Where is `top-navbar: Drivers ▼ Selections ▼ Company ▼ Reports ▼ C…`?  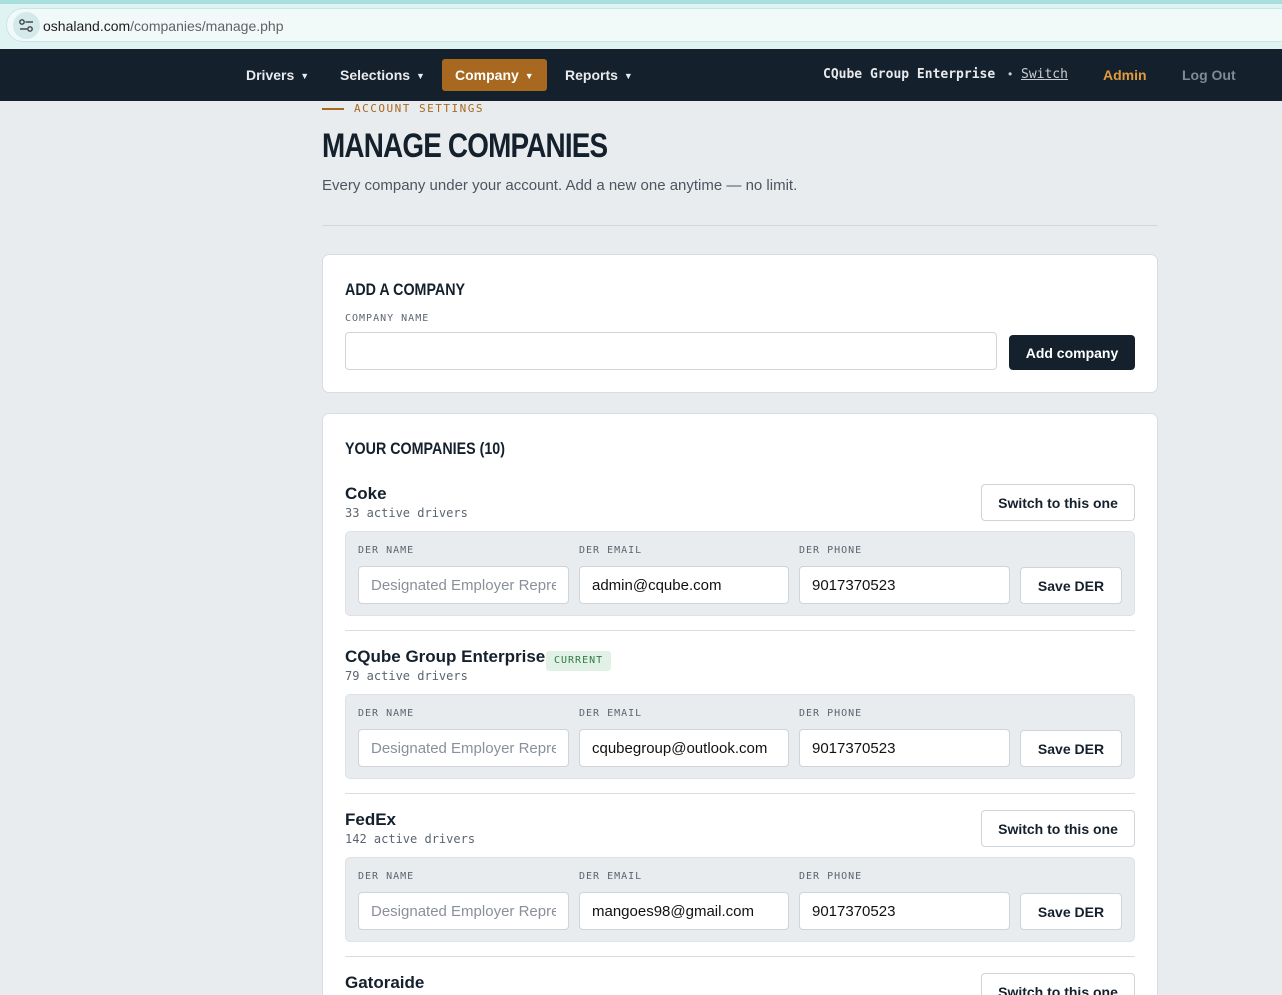
top-navbar: Drivers ▼ Selections ▼ Company ▼ Reports ▼ C… is located at coordinates (641, 75).